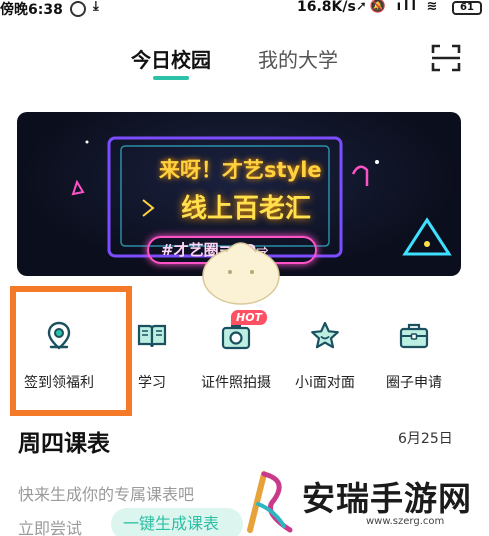  Describe the element at coordinates (326, 7) in the screenshot. I see `network-speed: 16.8K/s` at that location.